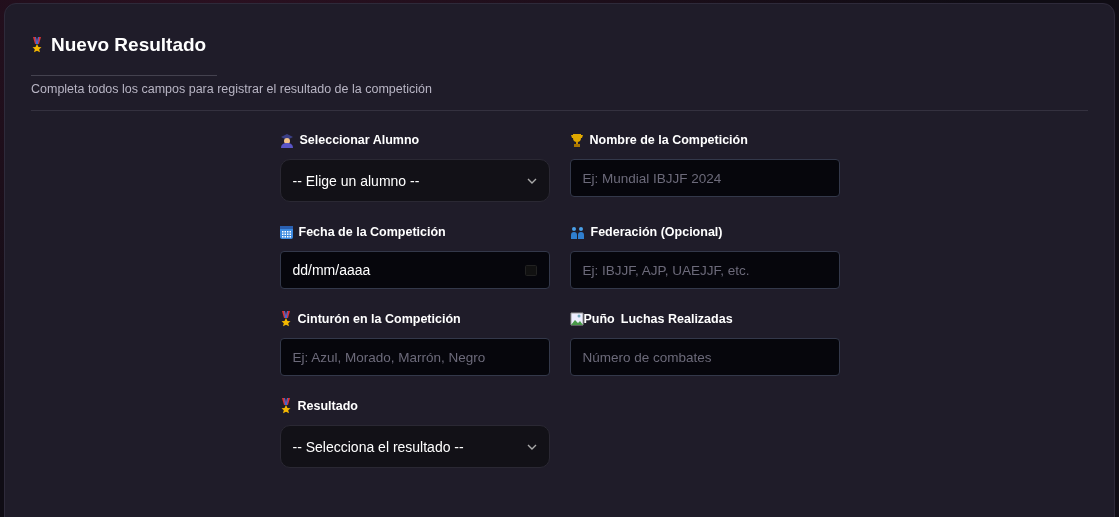  Describe the element at coordinates (704, 357) in the screenshot. I see `input-field: Número de combates` at that location.